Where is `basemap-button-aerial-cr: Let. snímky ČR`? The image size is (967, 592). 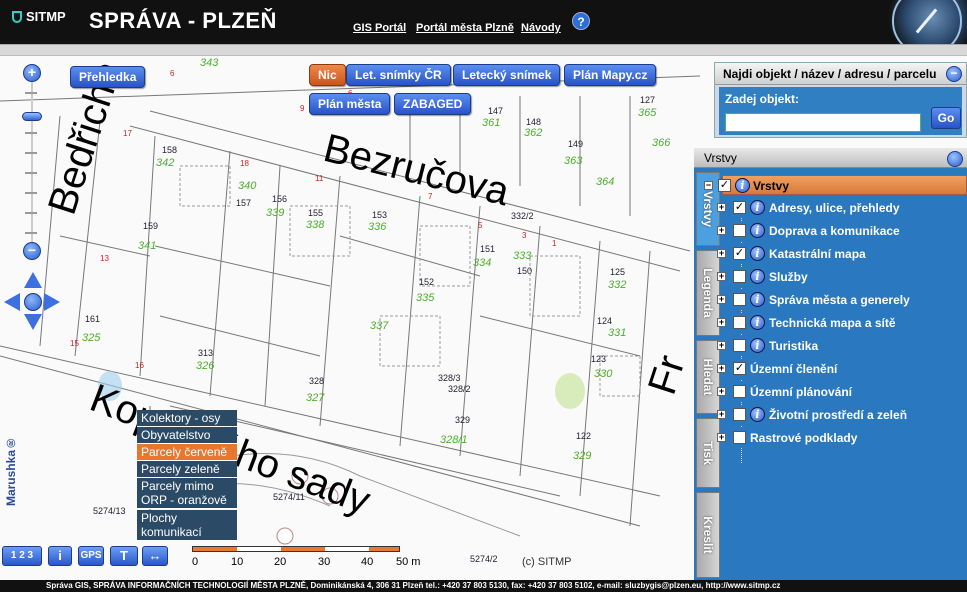
basemap-button-aerial-cr: Let. snímky ČR is located at coordinates (398, 75).